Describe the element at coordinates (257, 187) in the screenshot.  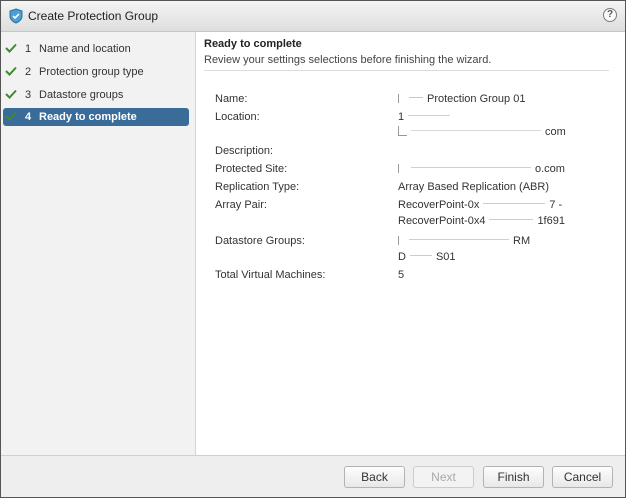
I see `replication-type-label: Replication Type:` at that location.